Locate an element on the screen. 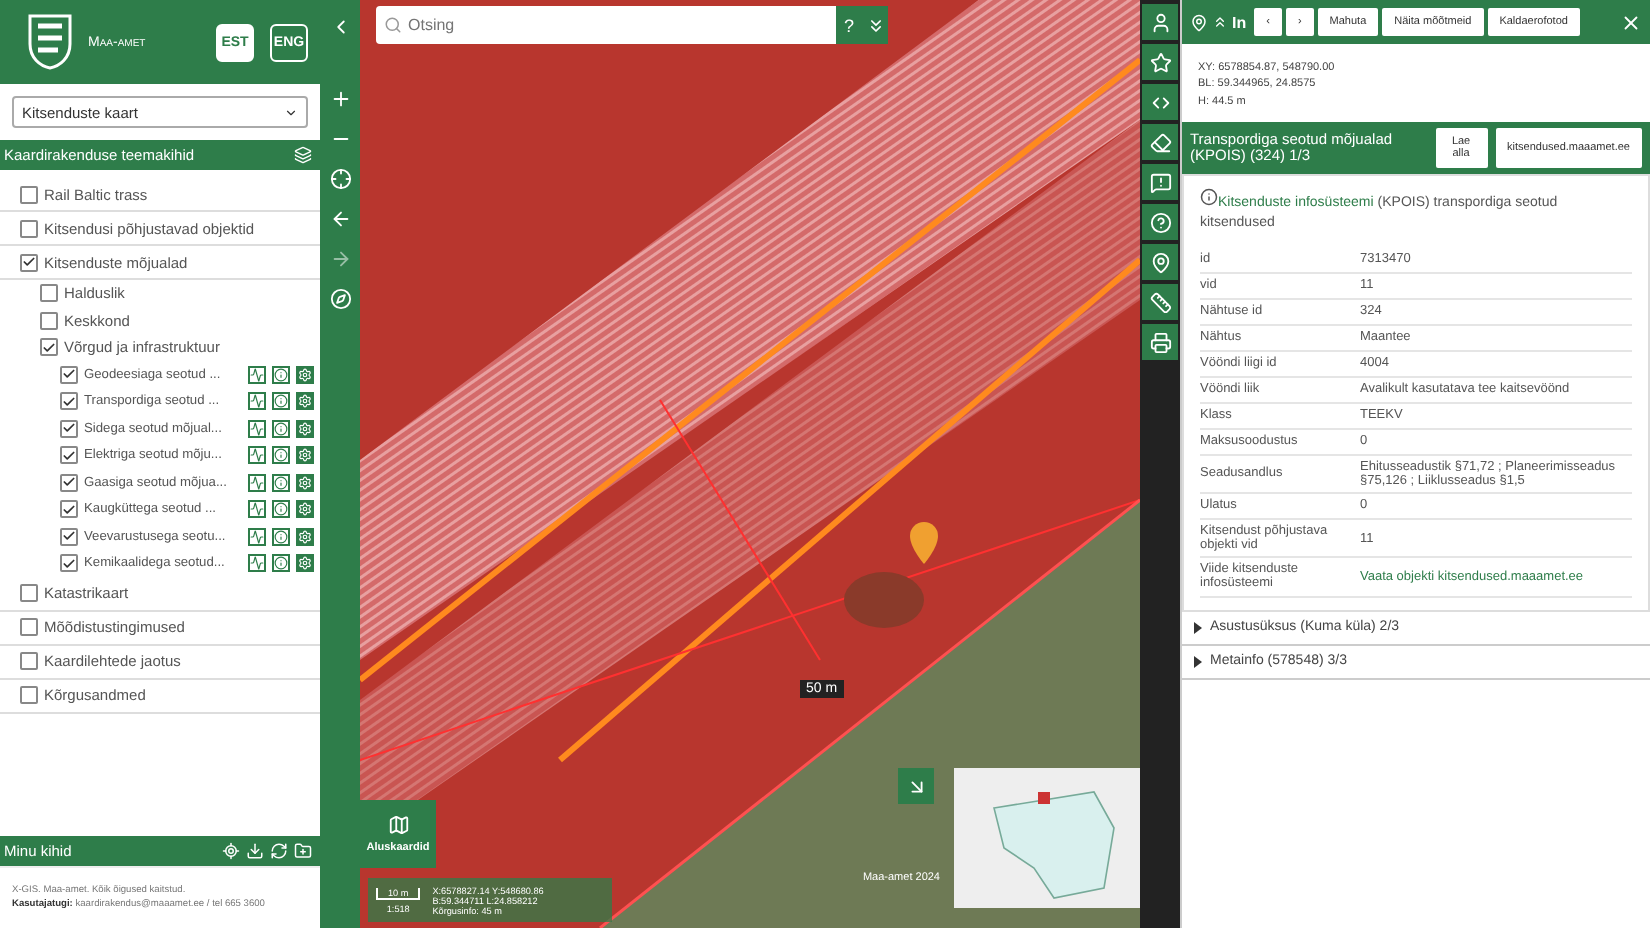 This screenshot has width=1650, height=928. split-icon is located at coordinates (1160, 102).